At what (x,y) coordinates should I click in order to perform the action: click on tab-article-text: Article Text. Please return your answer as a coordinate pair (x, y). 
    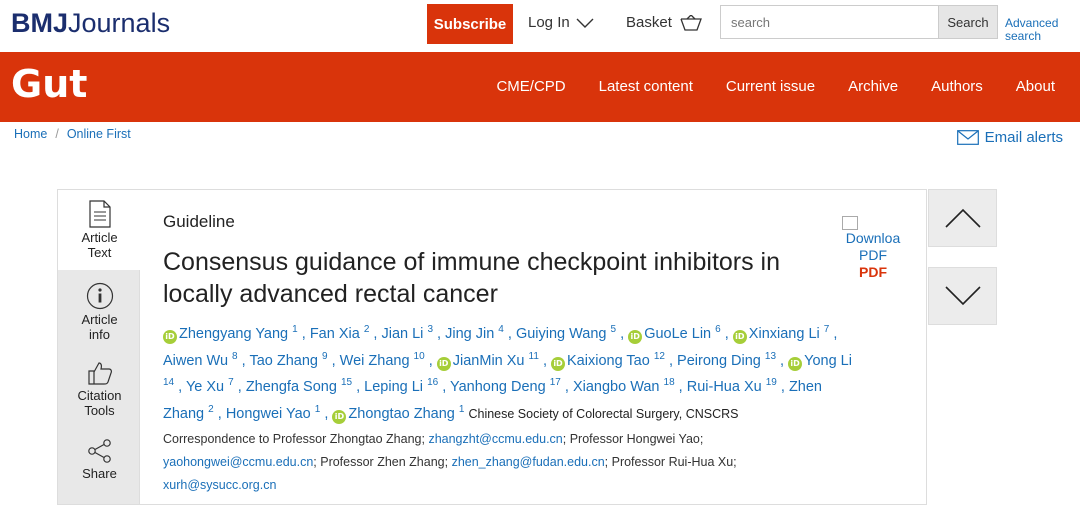
    Looking at the image, I should click on (99, 230).